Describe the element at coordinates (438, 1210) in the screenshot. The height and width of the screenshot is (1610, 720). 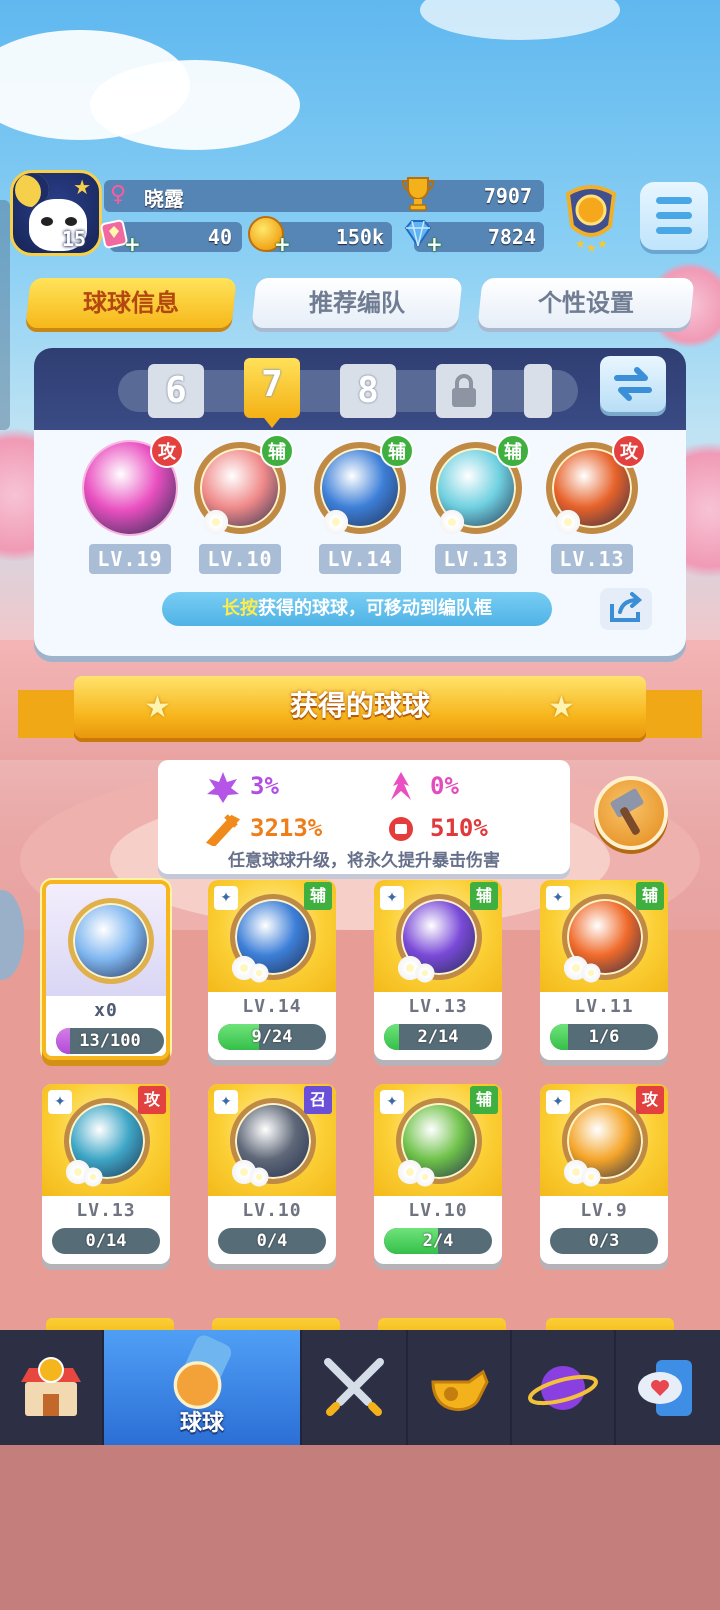
I see `ball-level: LV.10` at that location.